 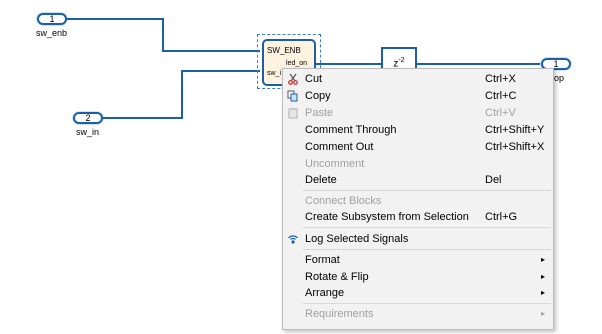 I want to click on delay-exponent: -2, so click(x=401, y=60).